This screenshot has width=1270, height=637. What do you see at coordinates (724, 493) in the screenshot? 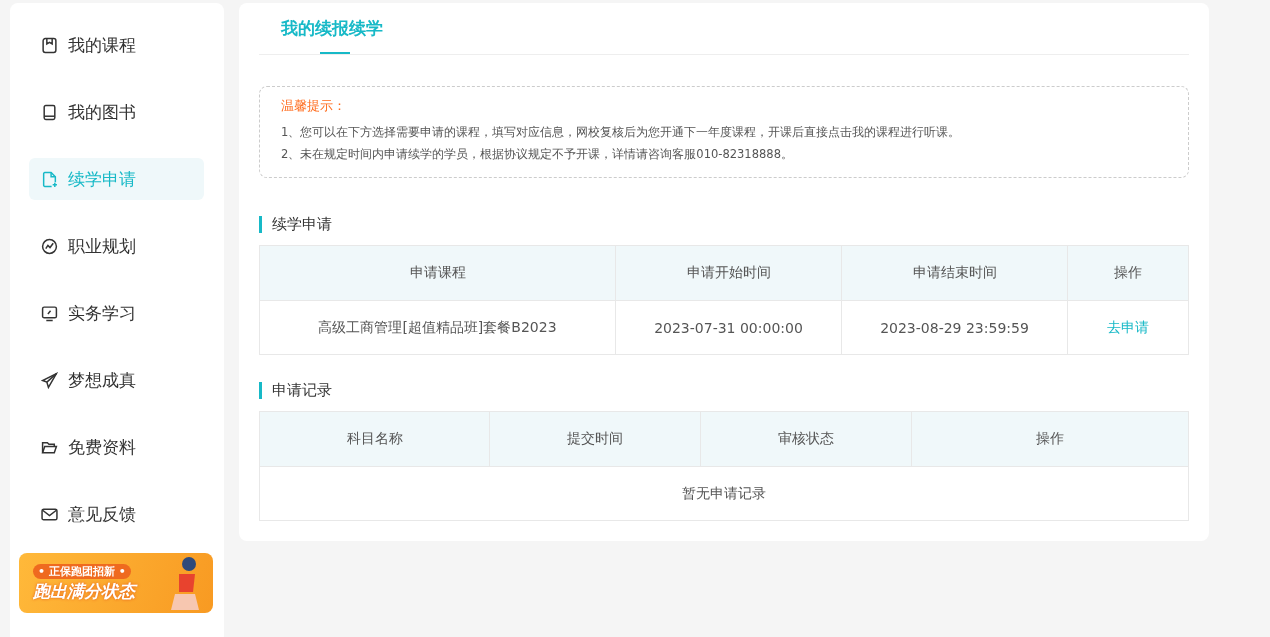
I see `empty-message: 暂无申请记录` at bounding box center [724, 493].